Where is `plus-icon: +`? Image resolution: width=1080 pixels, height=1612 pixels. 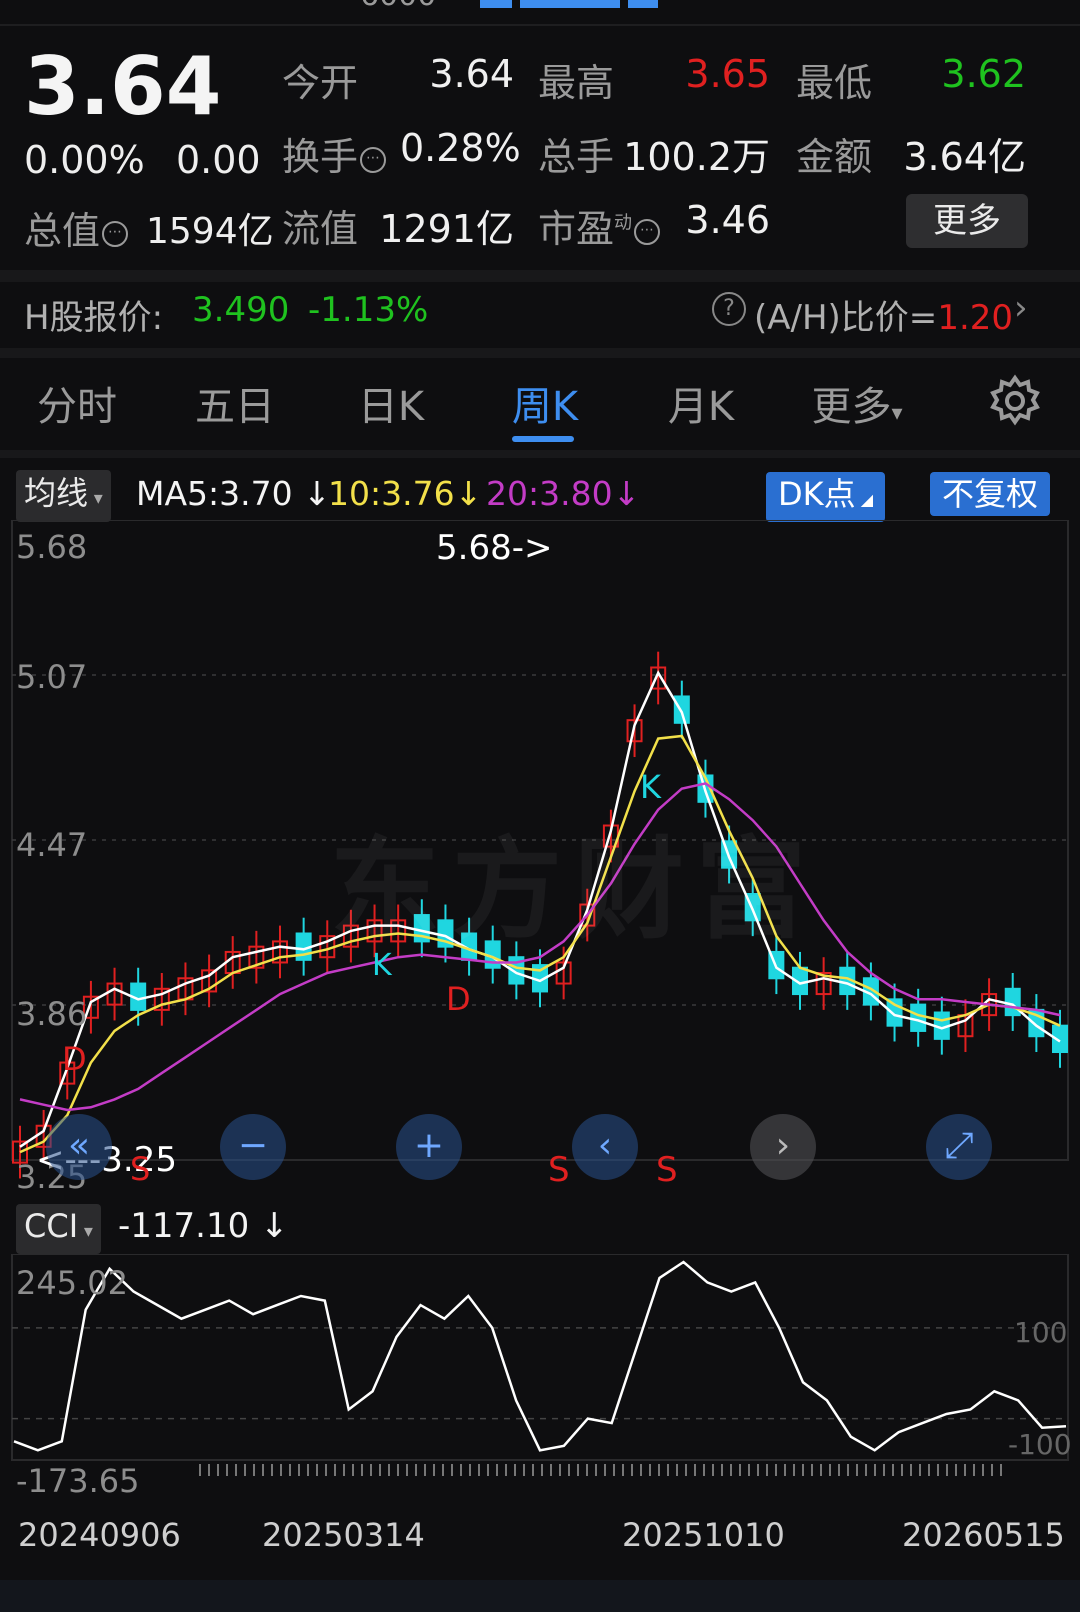 plus-icon: + is located at coordinates (429, 1145).